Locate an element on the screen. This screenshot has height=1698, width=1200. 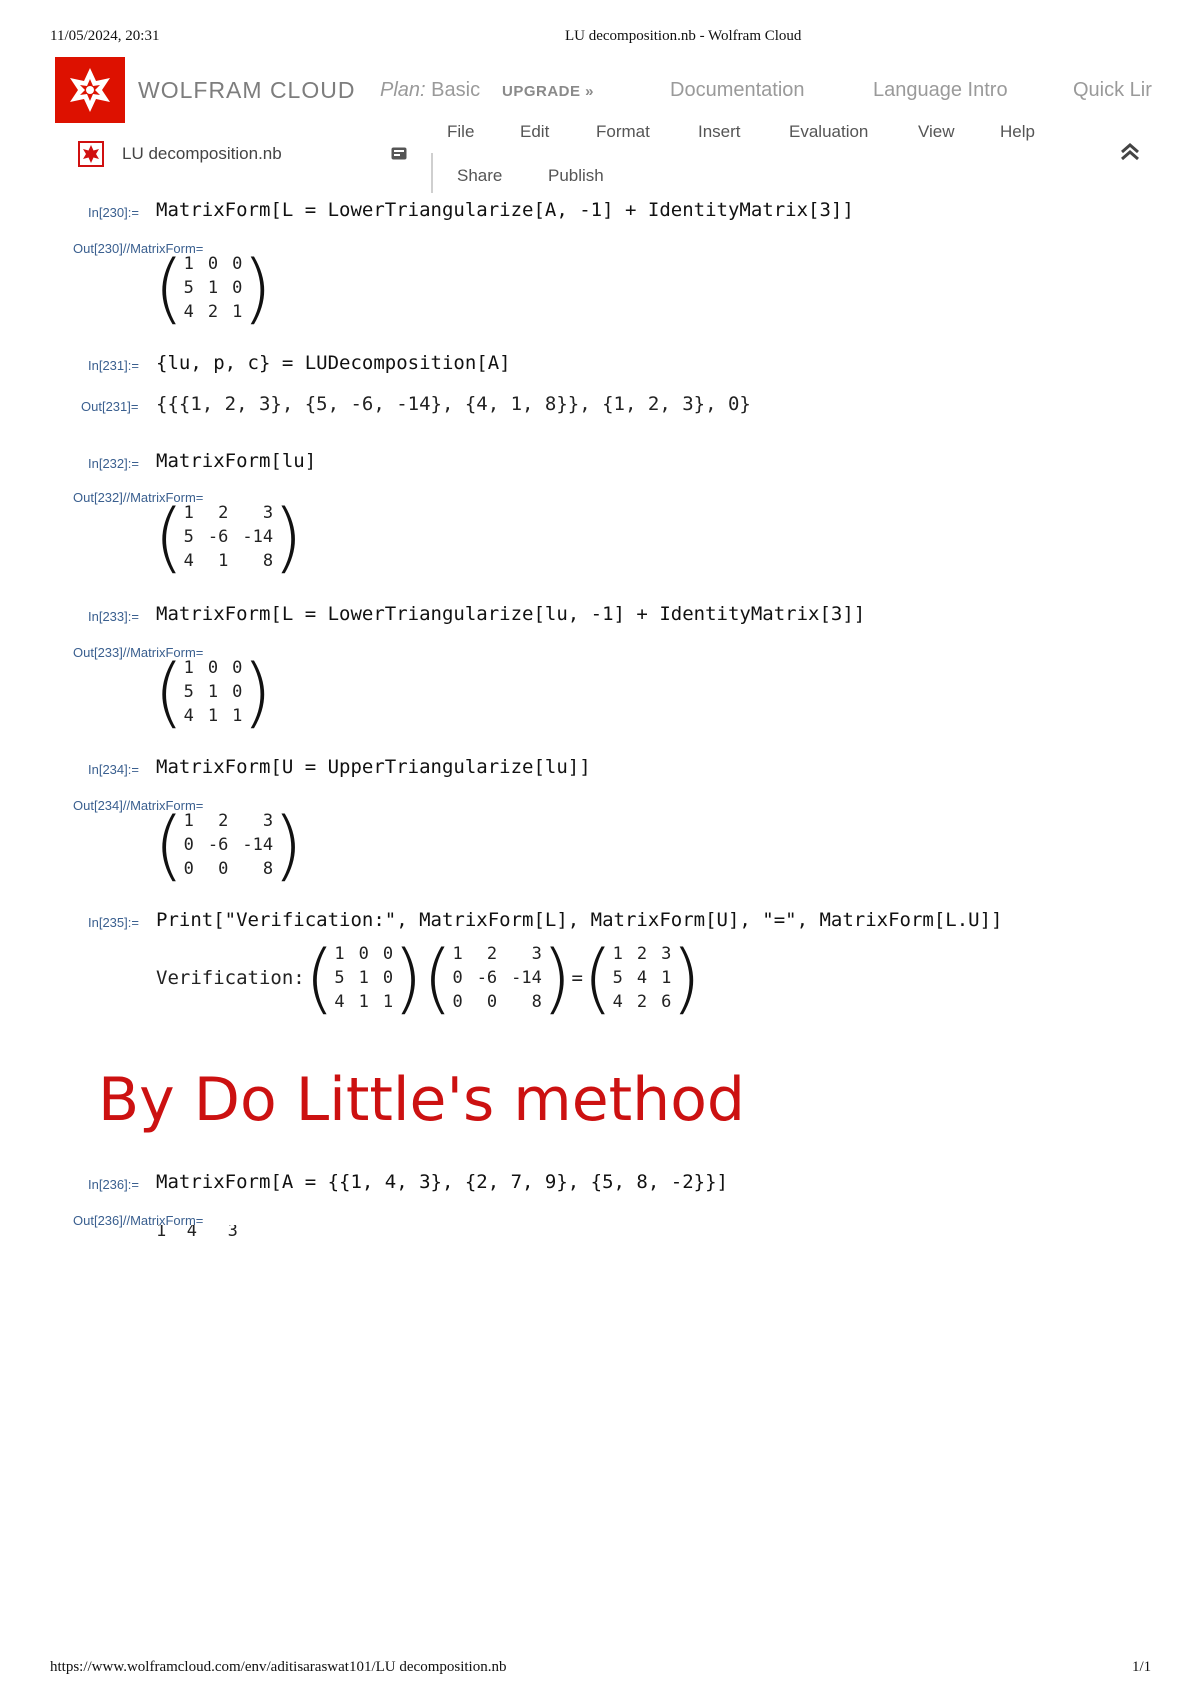
double-chevron-up-icon is located at coordinates (1130, 154).